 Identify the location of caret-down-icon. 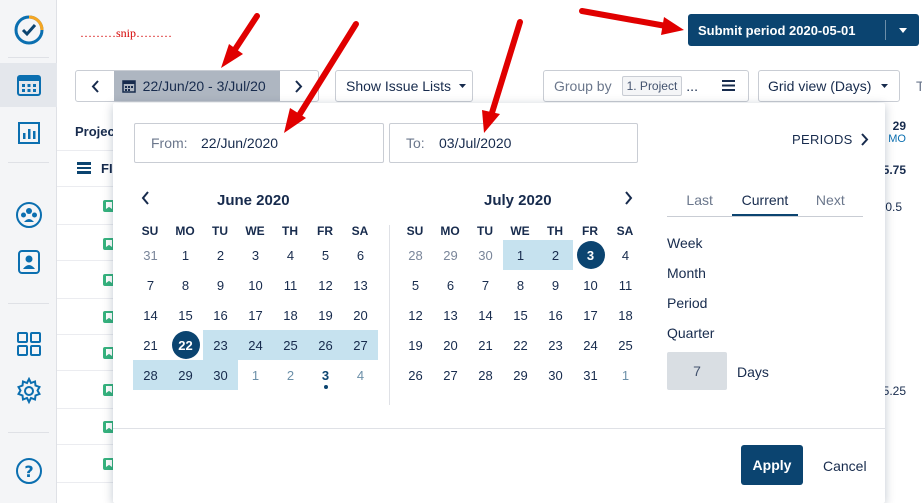
(902, 30).